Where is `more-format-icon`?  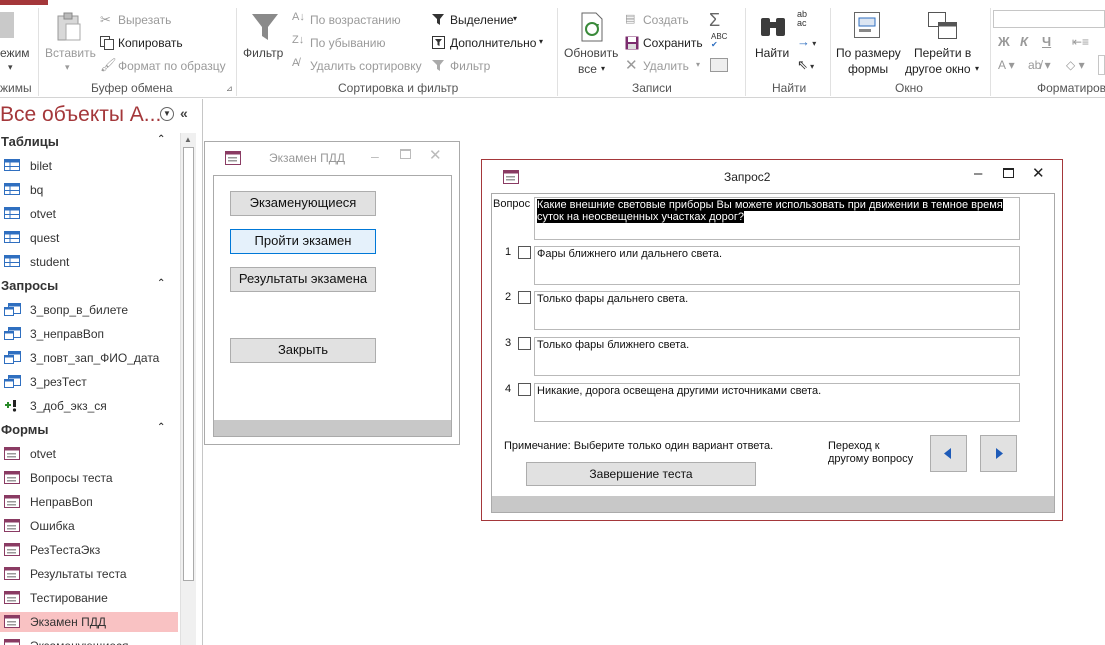 more-format-icon is located at coordinates (1101, 65).